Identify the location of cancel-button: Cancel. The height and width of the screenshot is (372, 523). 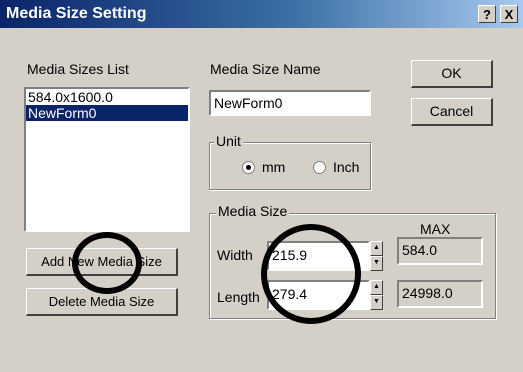
(452, 112).